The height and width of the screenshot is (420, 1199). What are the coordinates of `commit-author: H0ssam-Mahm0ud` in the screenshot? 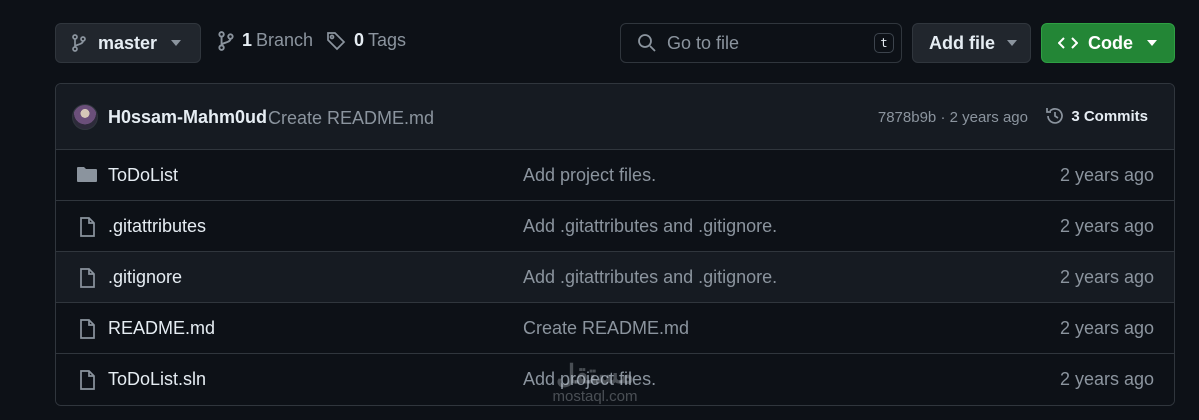 It's located at (187, 117).